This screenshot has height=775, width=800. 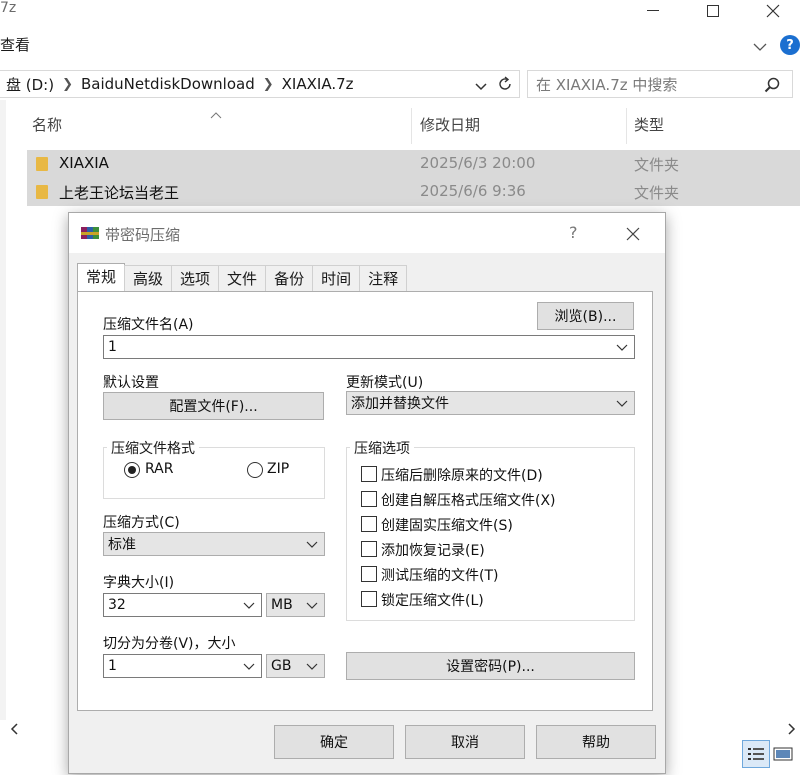 I want to click on search-input: 在 XIAXIA.7z 中搜索, so click(x=660, y=84).